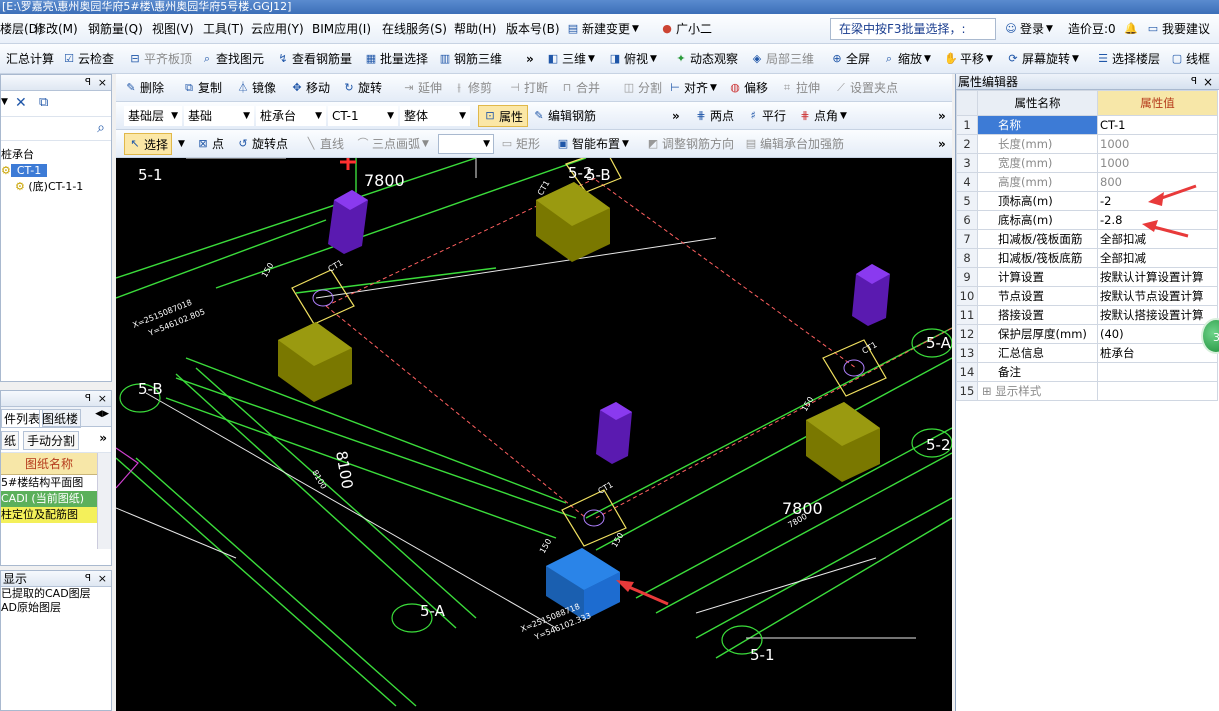 This screenshot has height=711, width=1219. What do you see at coordinates (866, 87) in the screenshot?
I see `set-grip-button: ⟋ 设置夹点` at bounding box center [866, 87].